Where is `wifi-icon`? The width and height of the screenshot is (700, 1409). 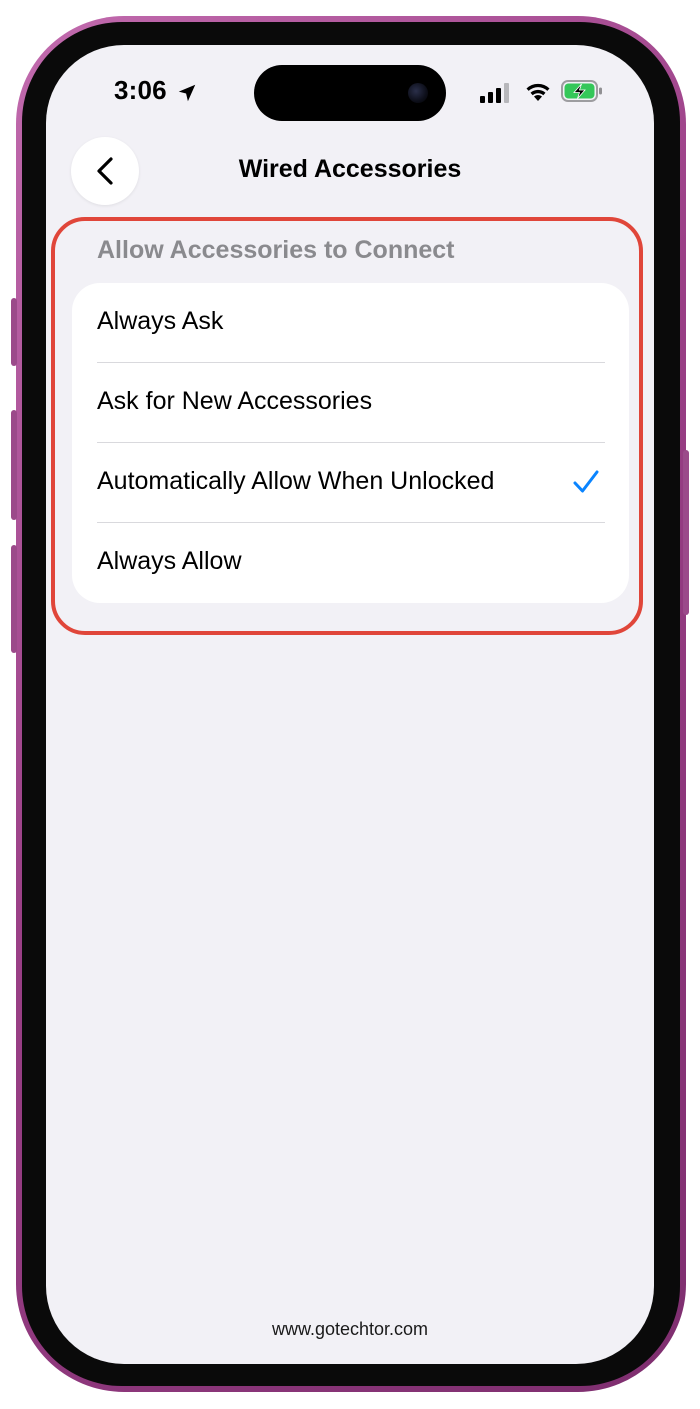 wifi-icon is located at coordinates (538, 92).